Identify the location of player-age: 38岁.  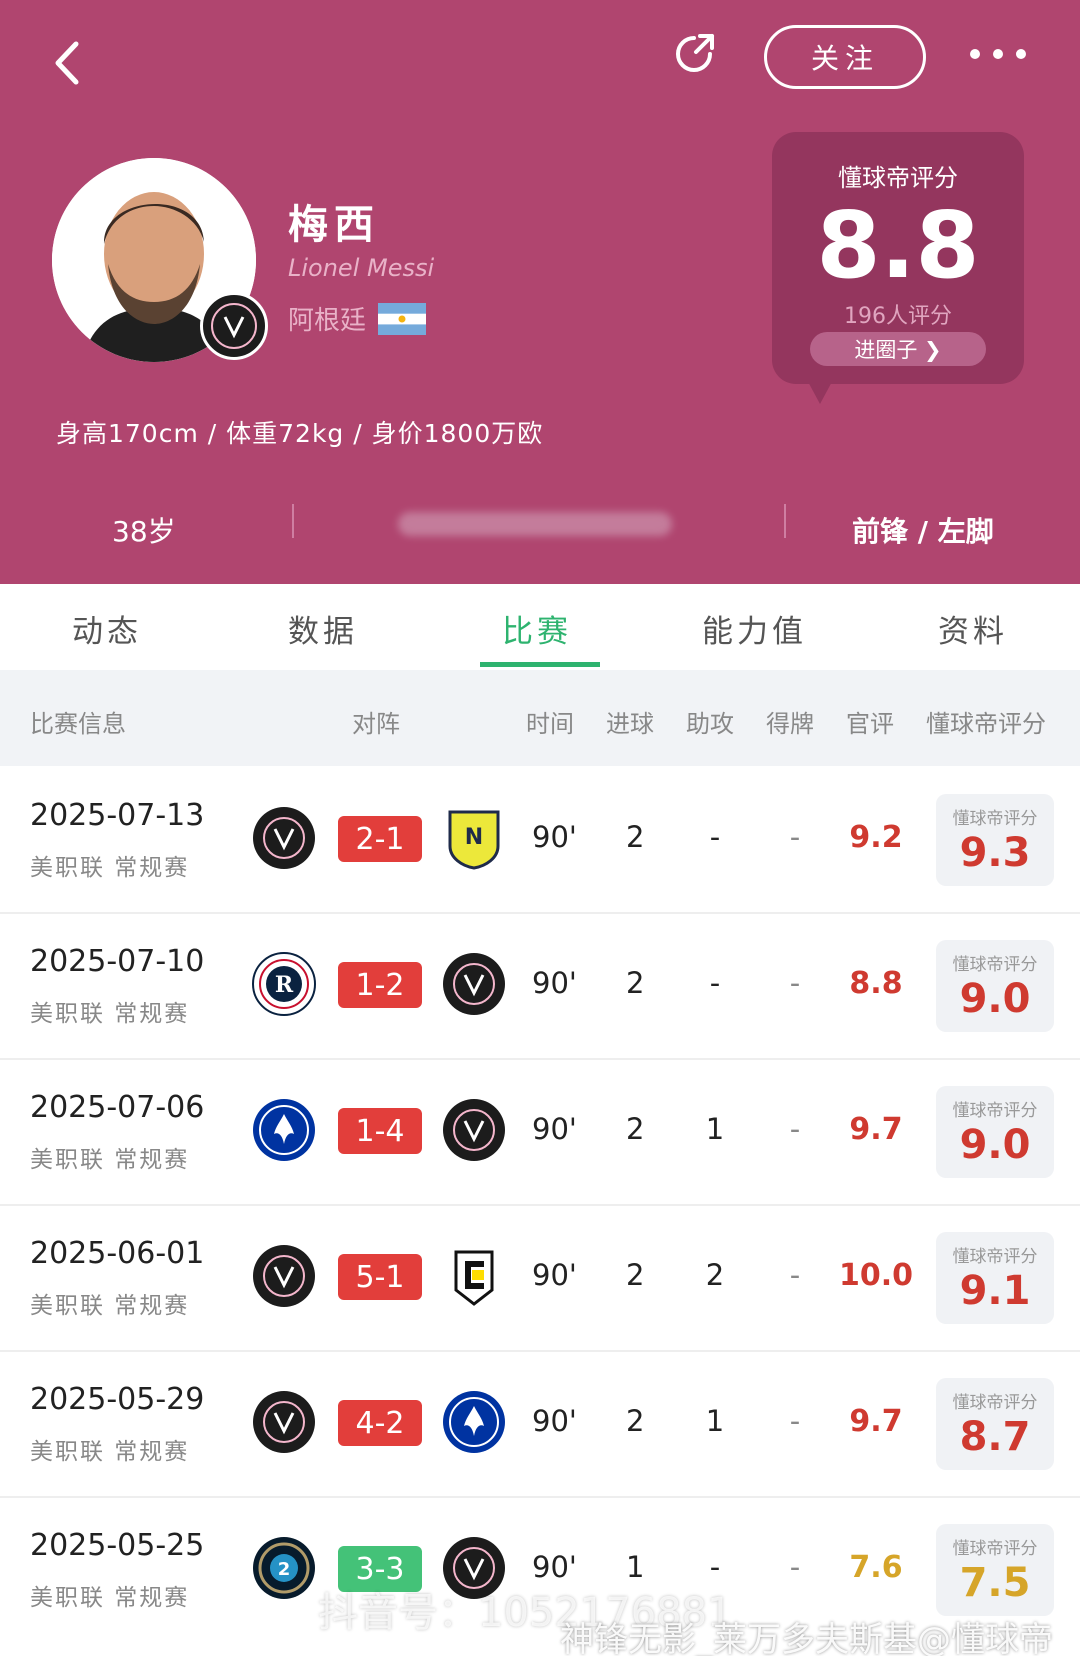
(144, 531).